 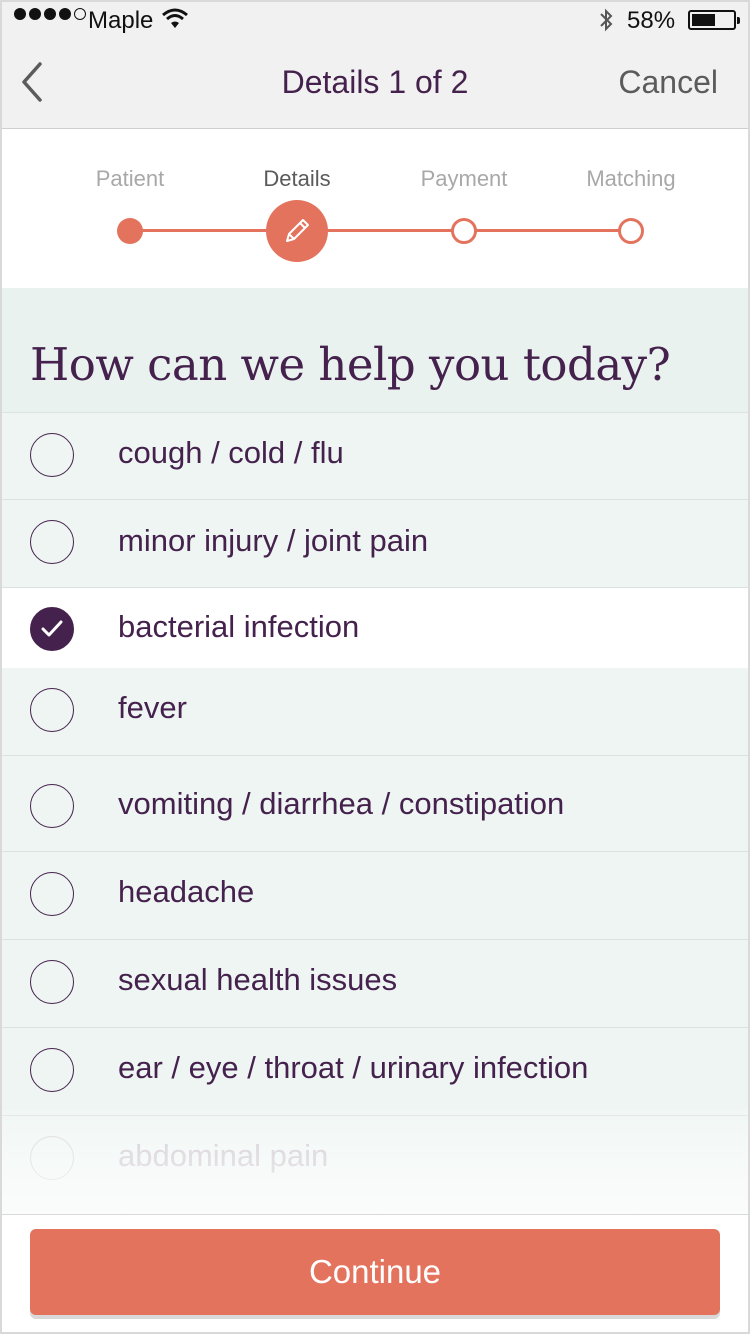 I want to click on option-sexual-health: sexual health issues, so click(x=375, y=984).